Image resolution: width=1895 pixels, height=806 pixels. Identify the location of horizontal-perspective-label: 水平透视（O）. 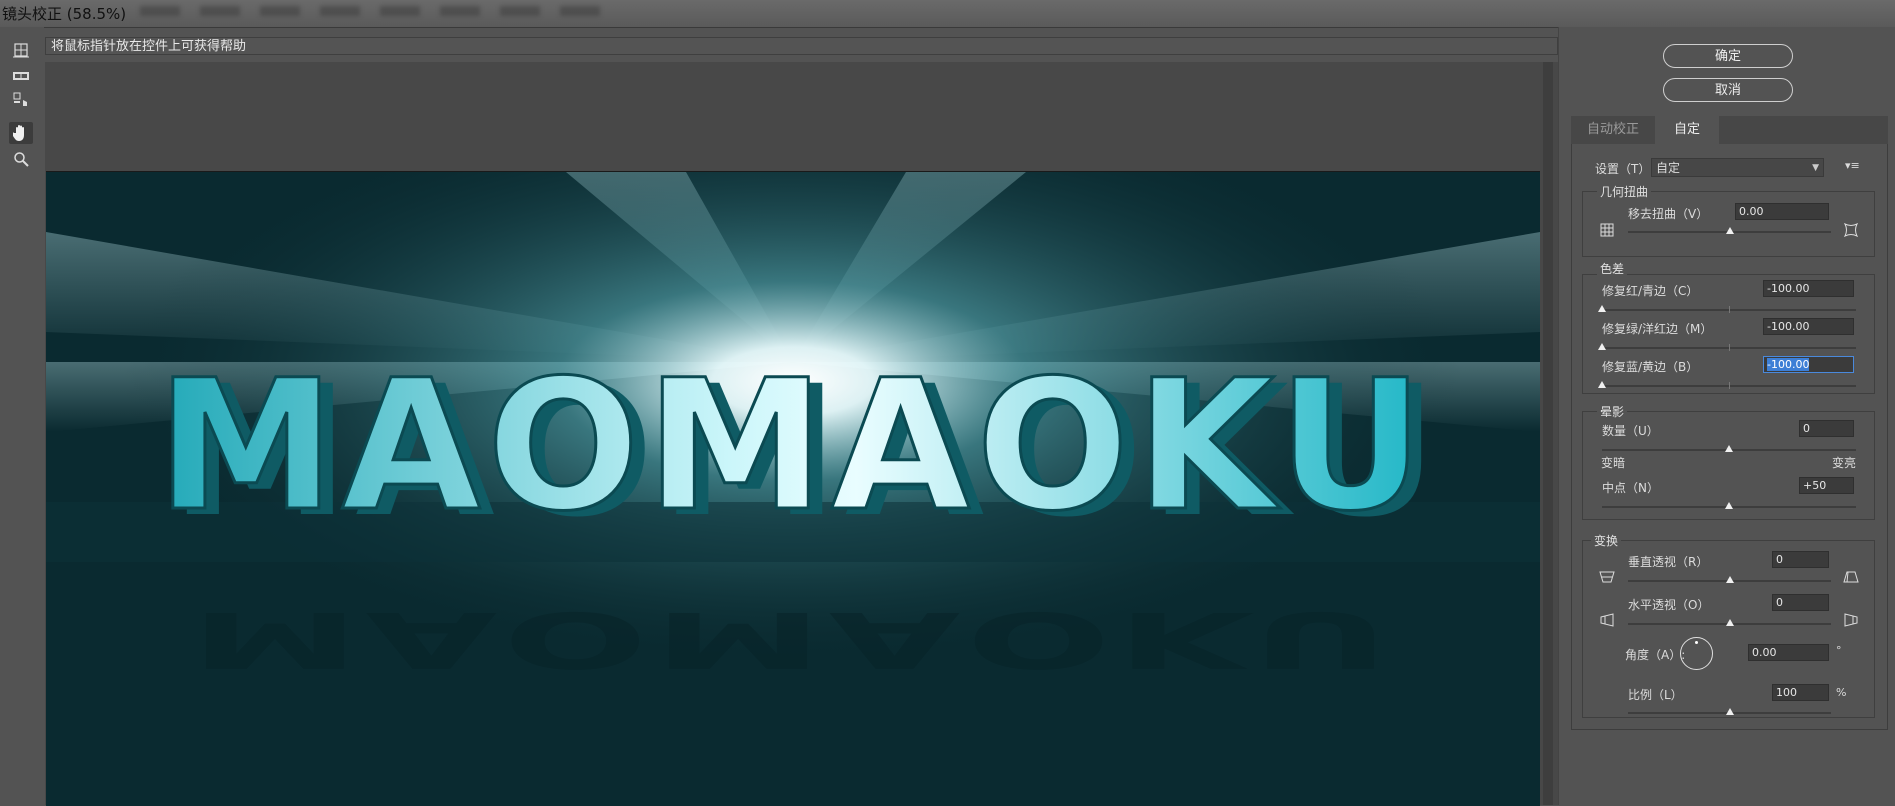
(1669, 605).